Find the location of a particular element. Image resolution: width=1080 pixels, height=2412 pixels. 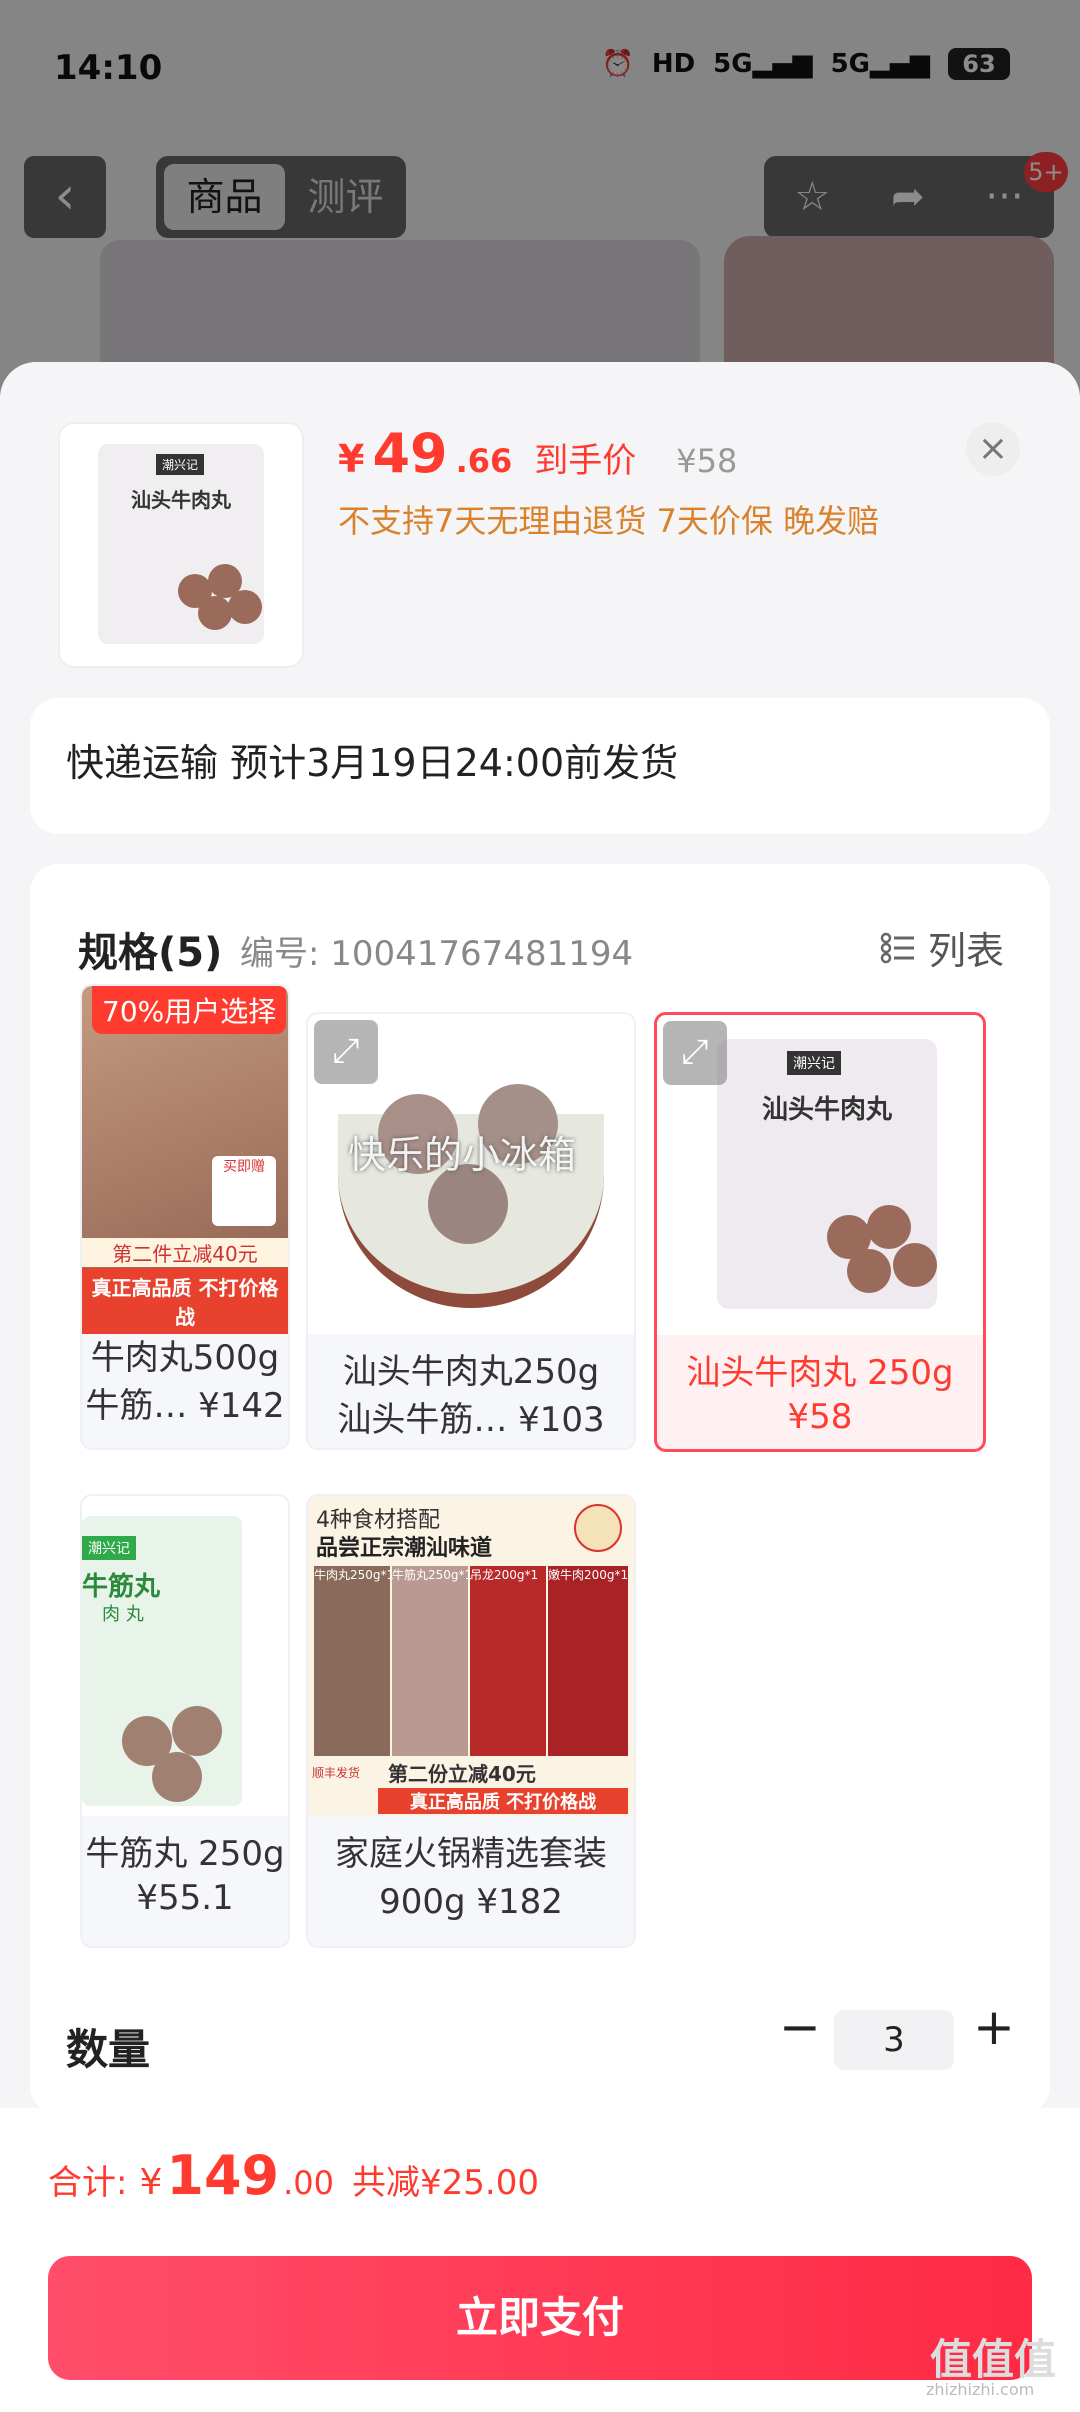

sku-number: 编号: 10041767481194 is located at coordinates (437, 954).